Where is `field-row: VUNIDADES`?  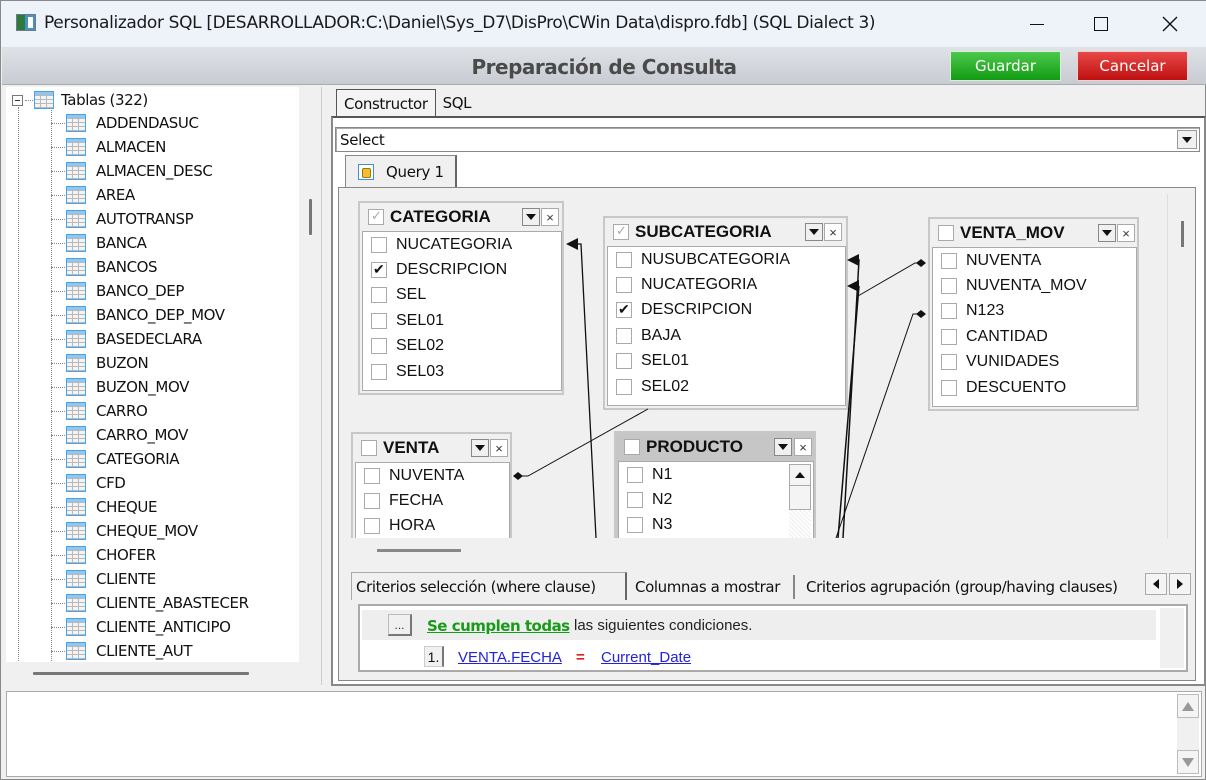
field-row: VUNIDADES is located at coordinates (1034, 362).